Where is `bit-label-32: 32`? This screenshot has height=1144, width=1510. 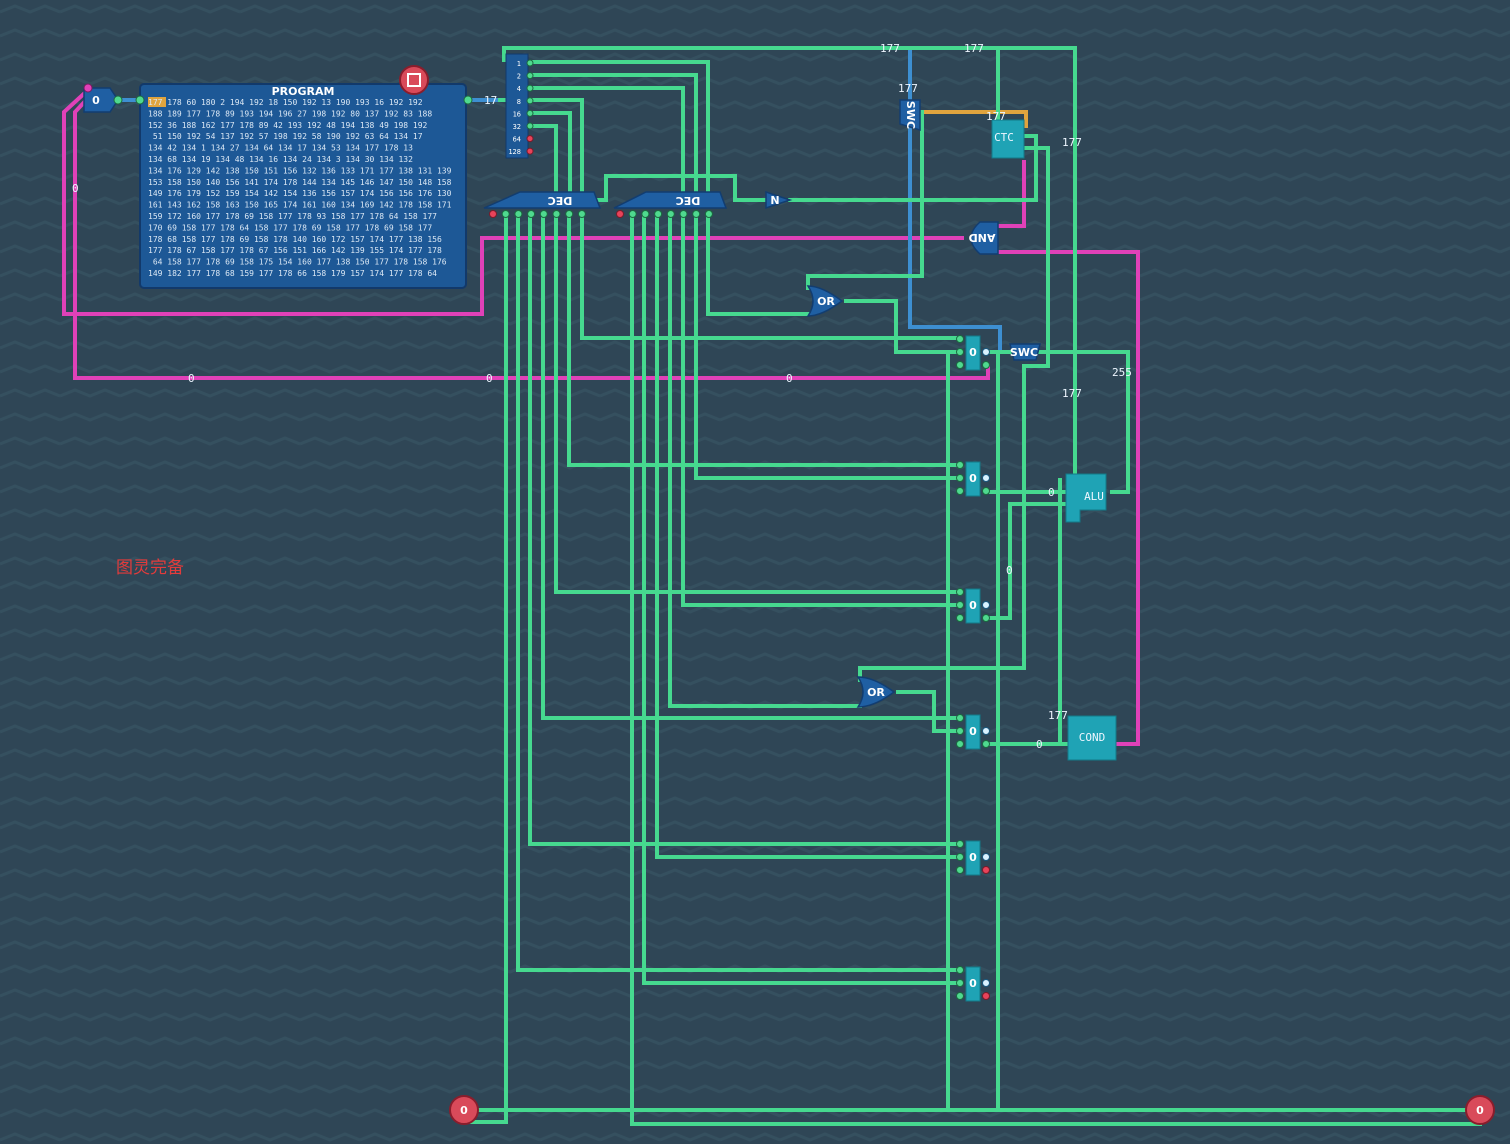
bit-label-32: 32 is located at coordinates (517, 127).